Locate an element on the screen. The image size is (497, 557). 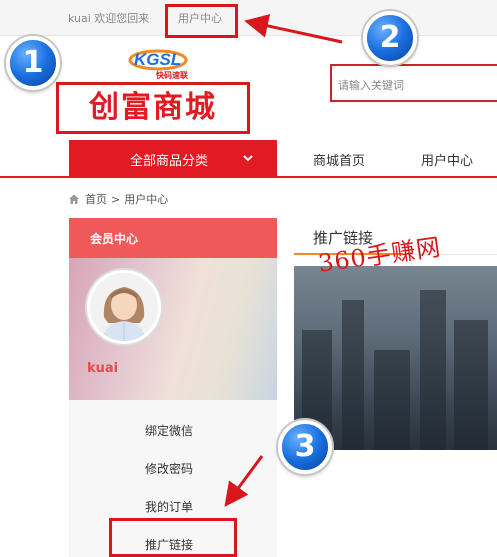
highlight-box-promo-link is located at coordinates (173, 537).